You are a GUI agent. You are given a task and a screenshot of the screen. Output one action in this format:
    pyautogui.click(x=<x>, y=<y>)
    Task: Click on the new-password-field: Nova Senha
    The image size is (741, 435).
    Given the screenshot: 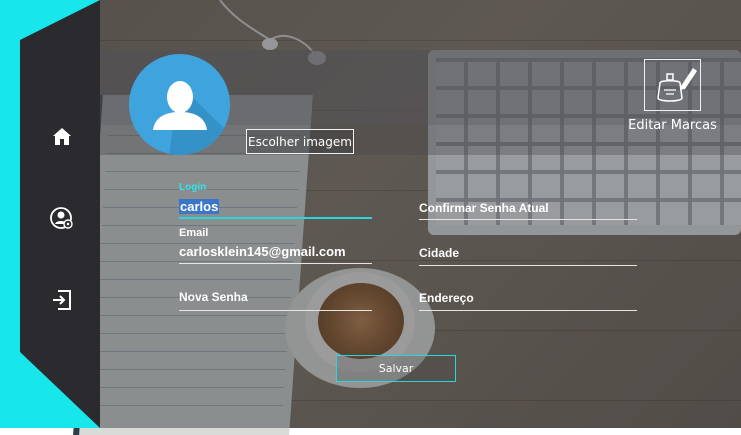 What is the action you would take?
    pyautogui.click(x=275, y=302)
    